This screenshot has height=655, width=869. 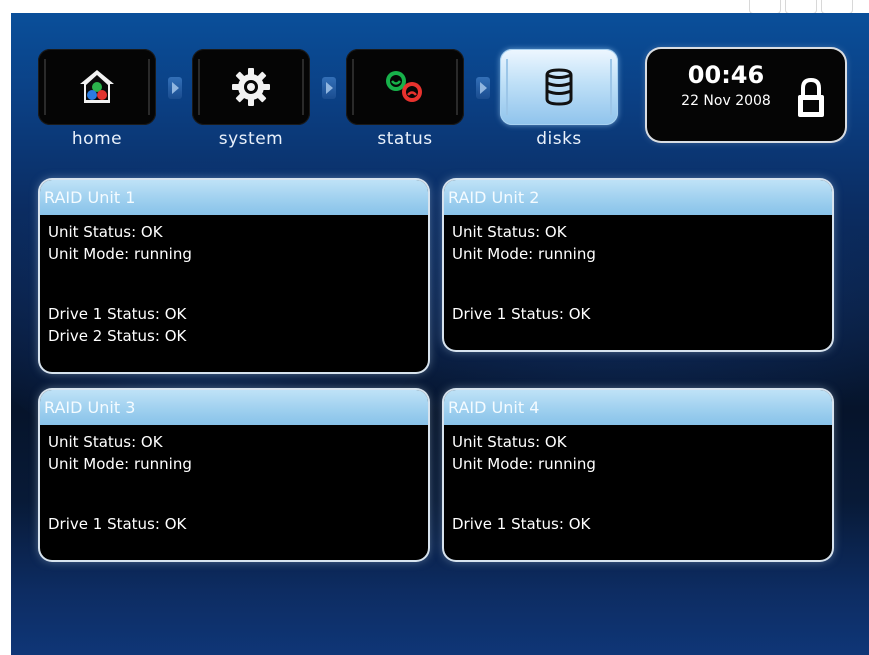 What do you see at coordinates (234, 197) in the screenshot?
I see `panel-title: RAID Unit 1` at bounding box center [234, 197].